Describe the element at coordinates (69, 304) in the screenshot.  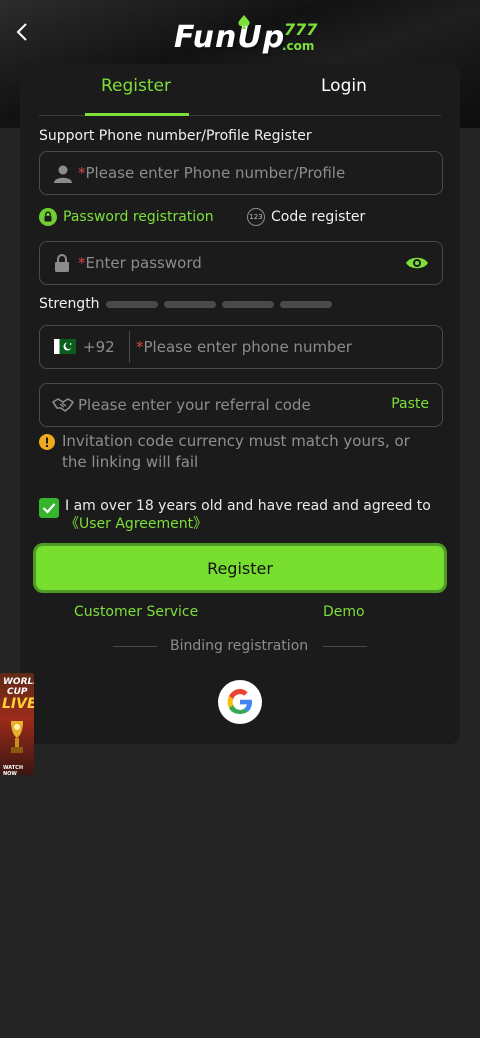
I see `strength-label: Strength` at that location.